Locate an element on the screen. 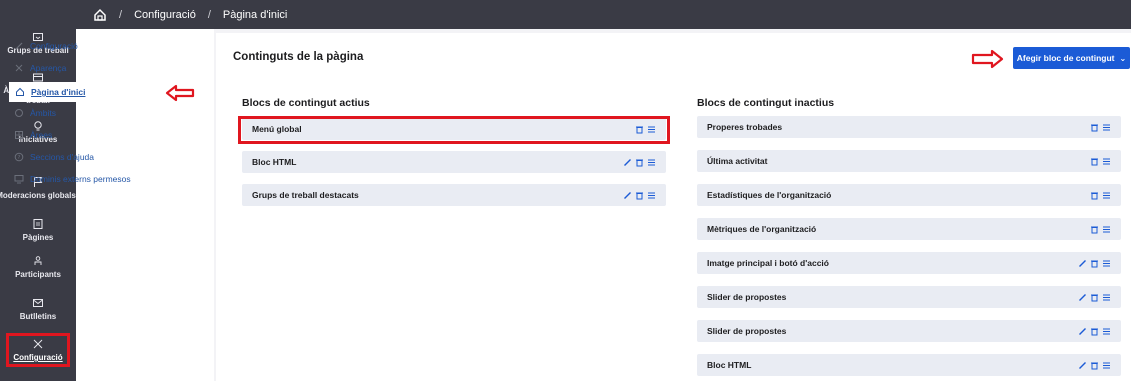  grid-icon is located at coordinates (19, 135).